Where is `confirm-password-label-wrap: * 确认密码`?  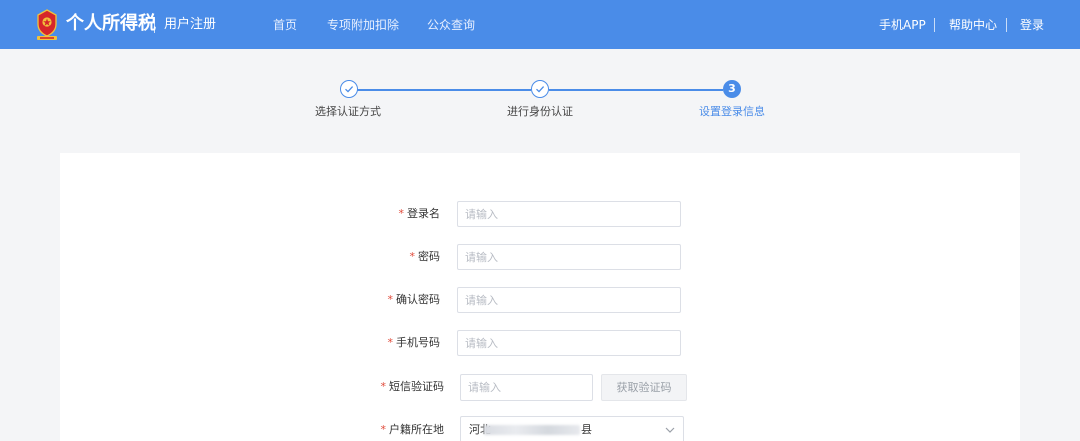
confirm-password-label-wrap: * 确认密码 is located at coordinates (370, 300).